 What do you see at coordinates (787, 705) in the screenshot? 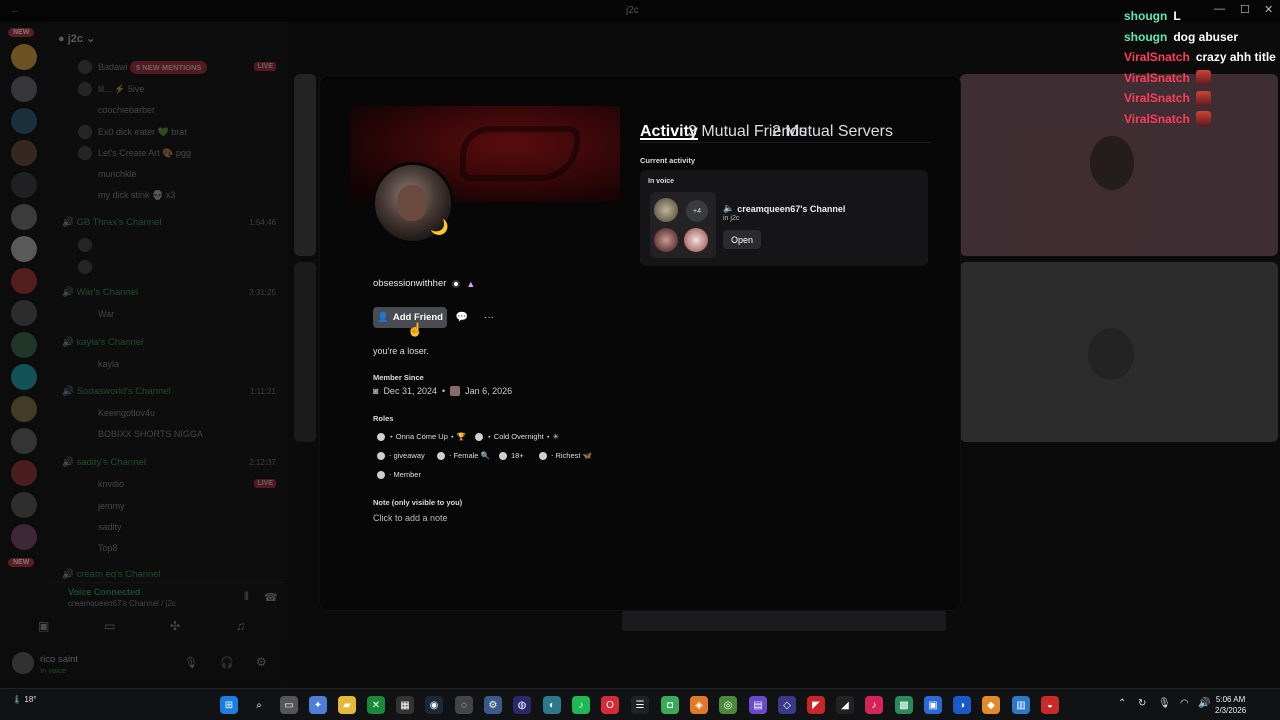
I see `app-icon: ◇` at bounding box center [787, 705].